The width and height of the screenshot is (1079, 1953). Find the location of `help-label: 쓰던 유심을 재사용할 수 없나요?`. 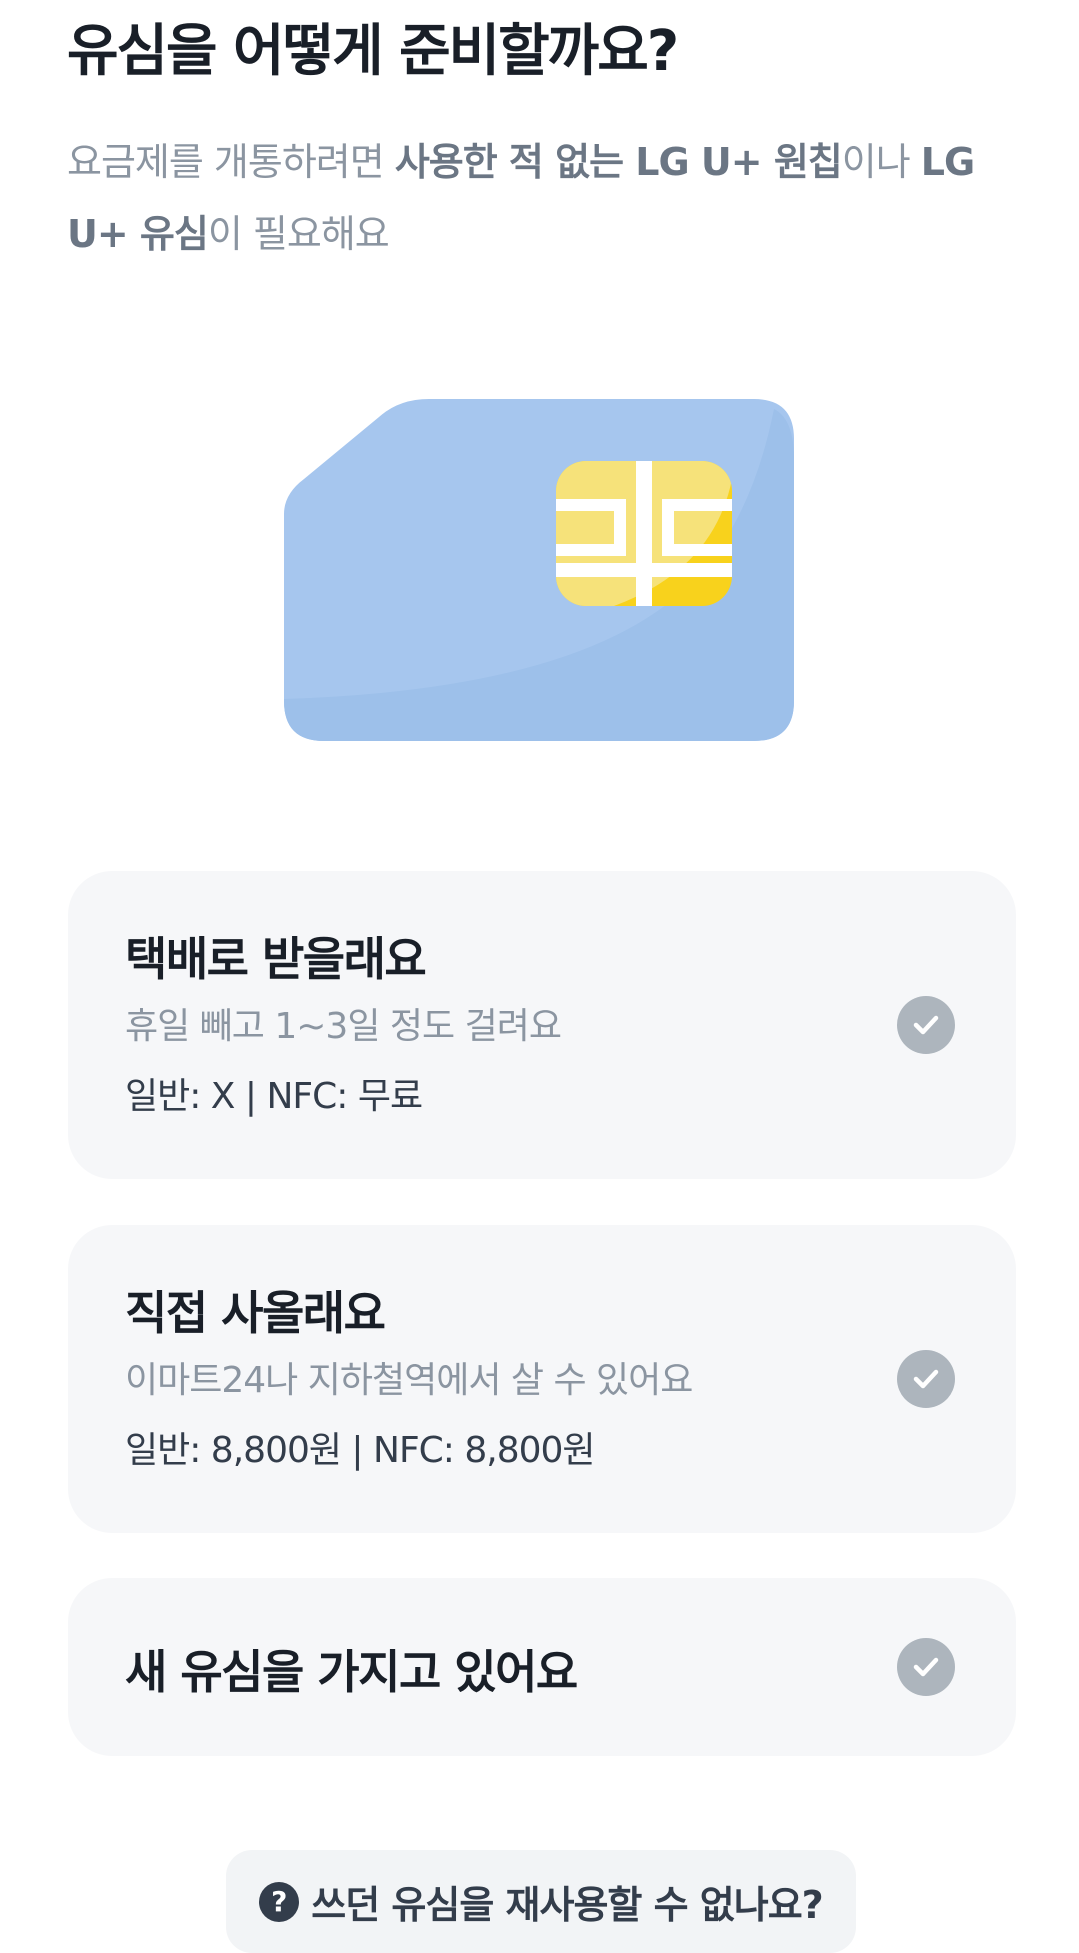

help-label: 쓰던 유심을 재사용할 수 없나요? is located at coordinates (567, 1905).